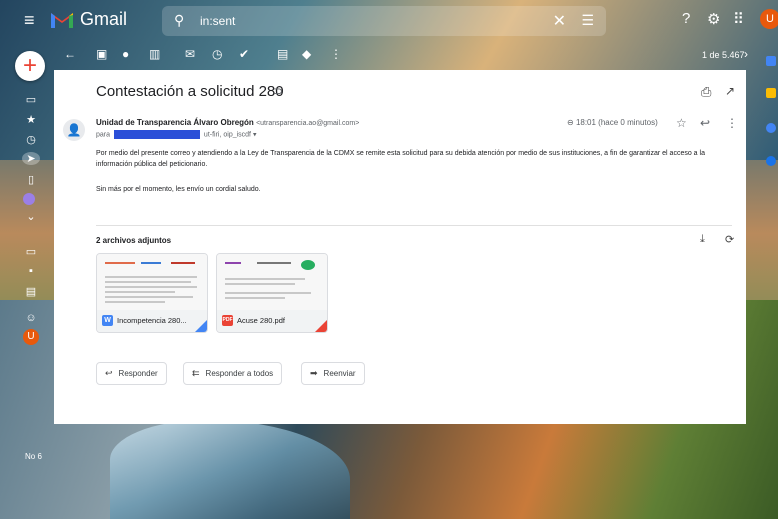 This screenshot has width=778, height=519. Describe the element at coordinates (723, 55) in the screenshot. I see `pagination-count: 1 de 5.467` at that location.